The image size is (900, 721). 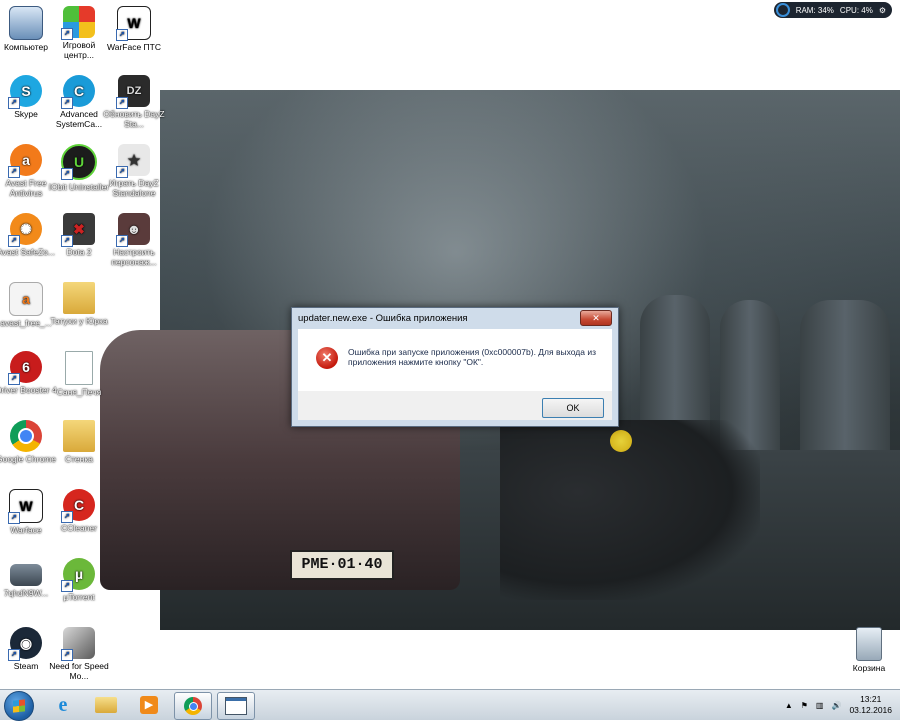 What do you see at coordinates (383, 318) in the screenshot?
I see `dialog-title: updater.new.exe - Ошибка приложения` at bounding box center [383, 318].